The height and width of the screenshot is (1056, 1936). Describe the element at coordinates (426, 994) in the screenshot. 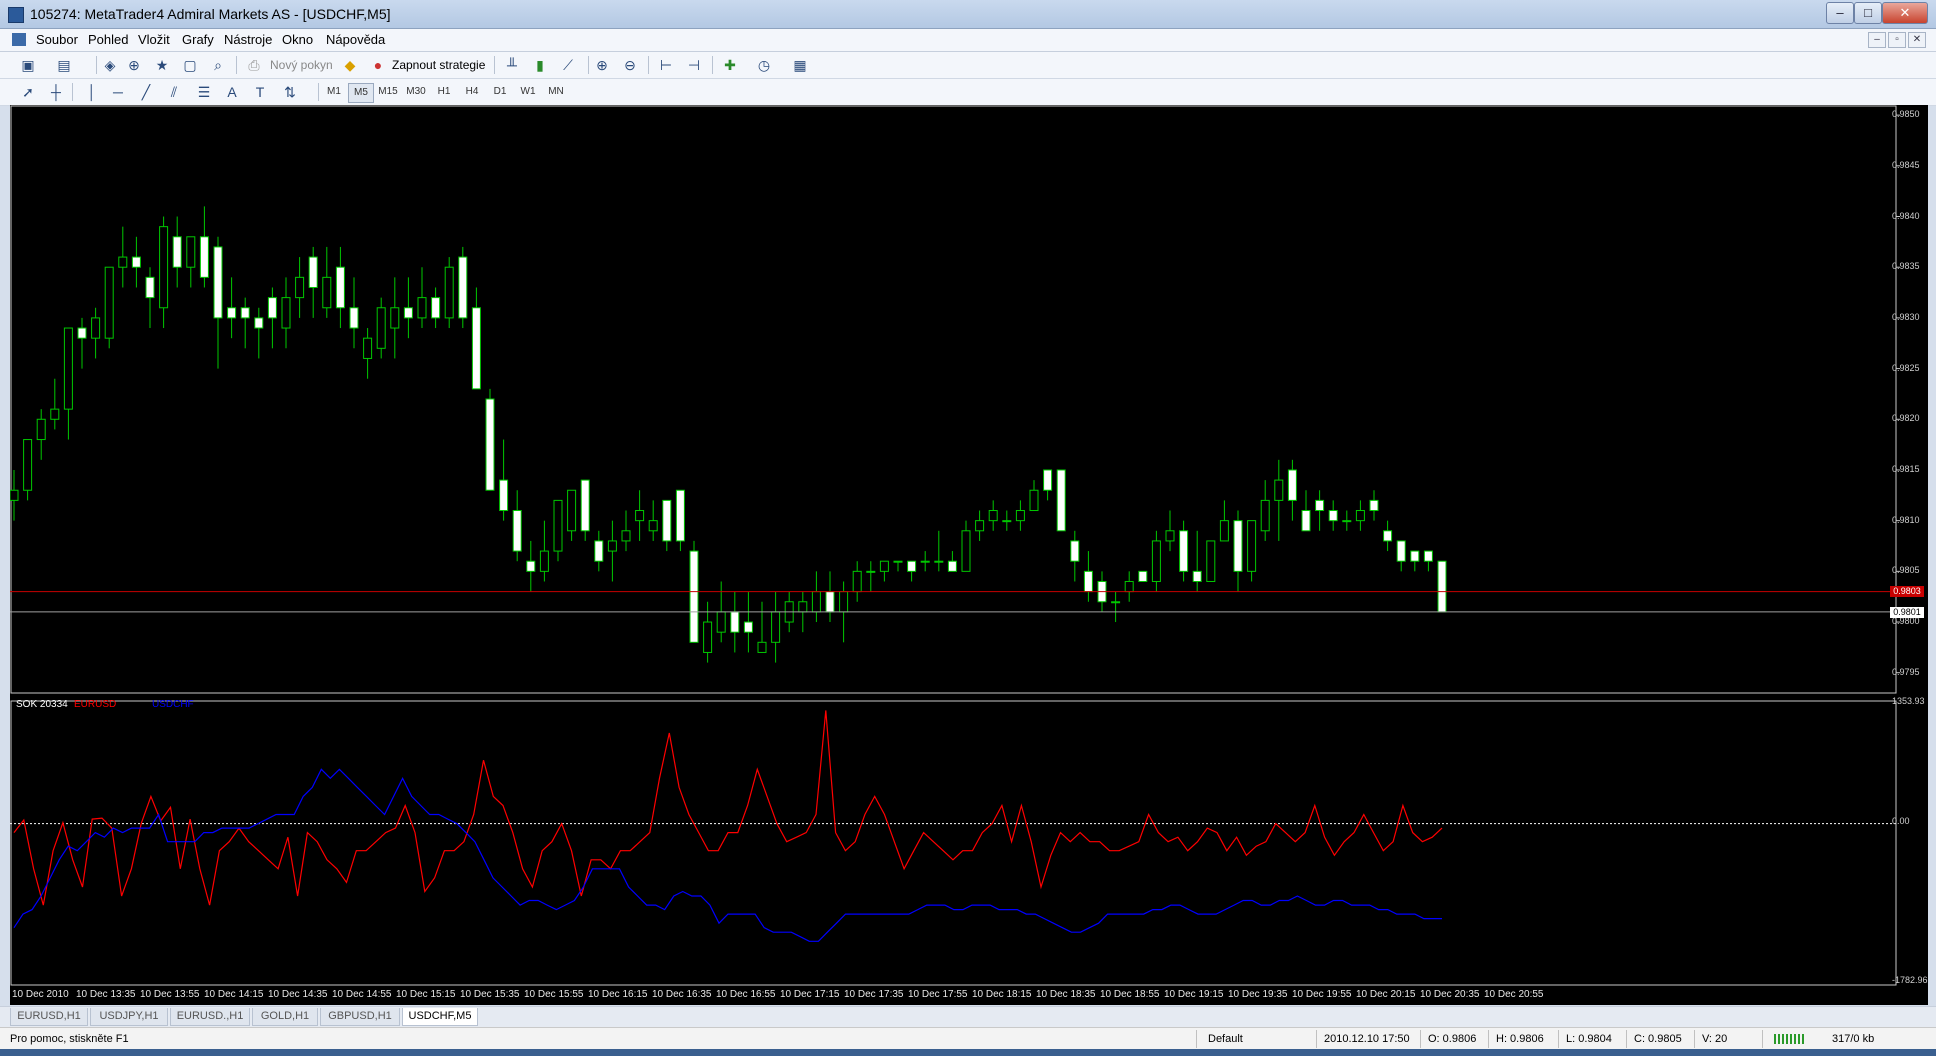

I see `time-tick-label: 10 Dec 15:15` at that location.